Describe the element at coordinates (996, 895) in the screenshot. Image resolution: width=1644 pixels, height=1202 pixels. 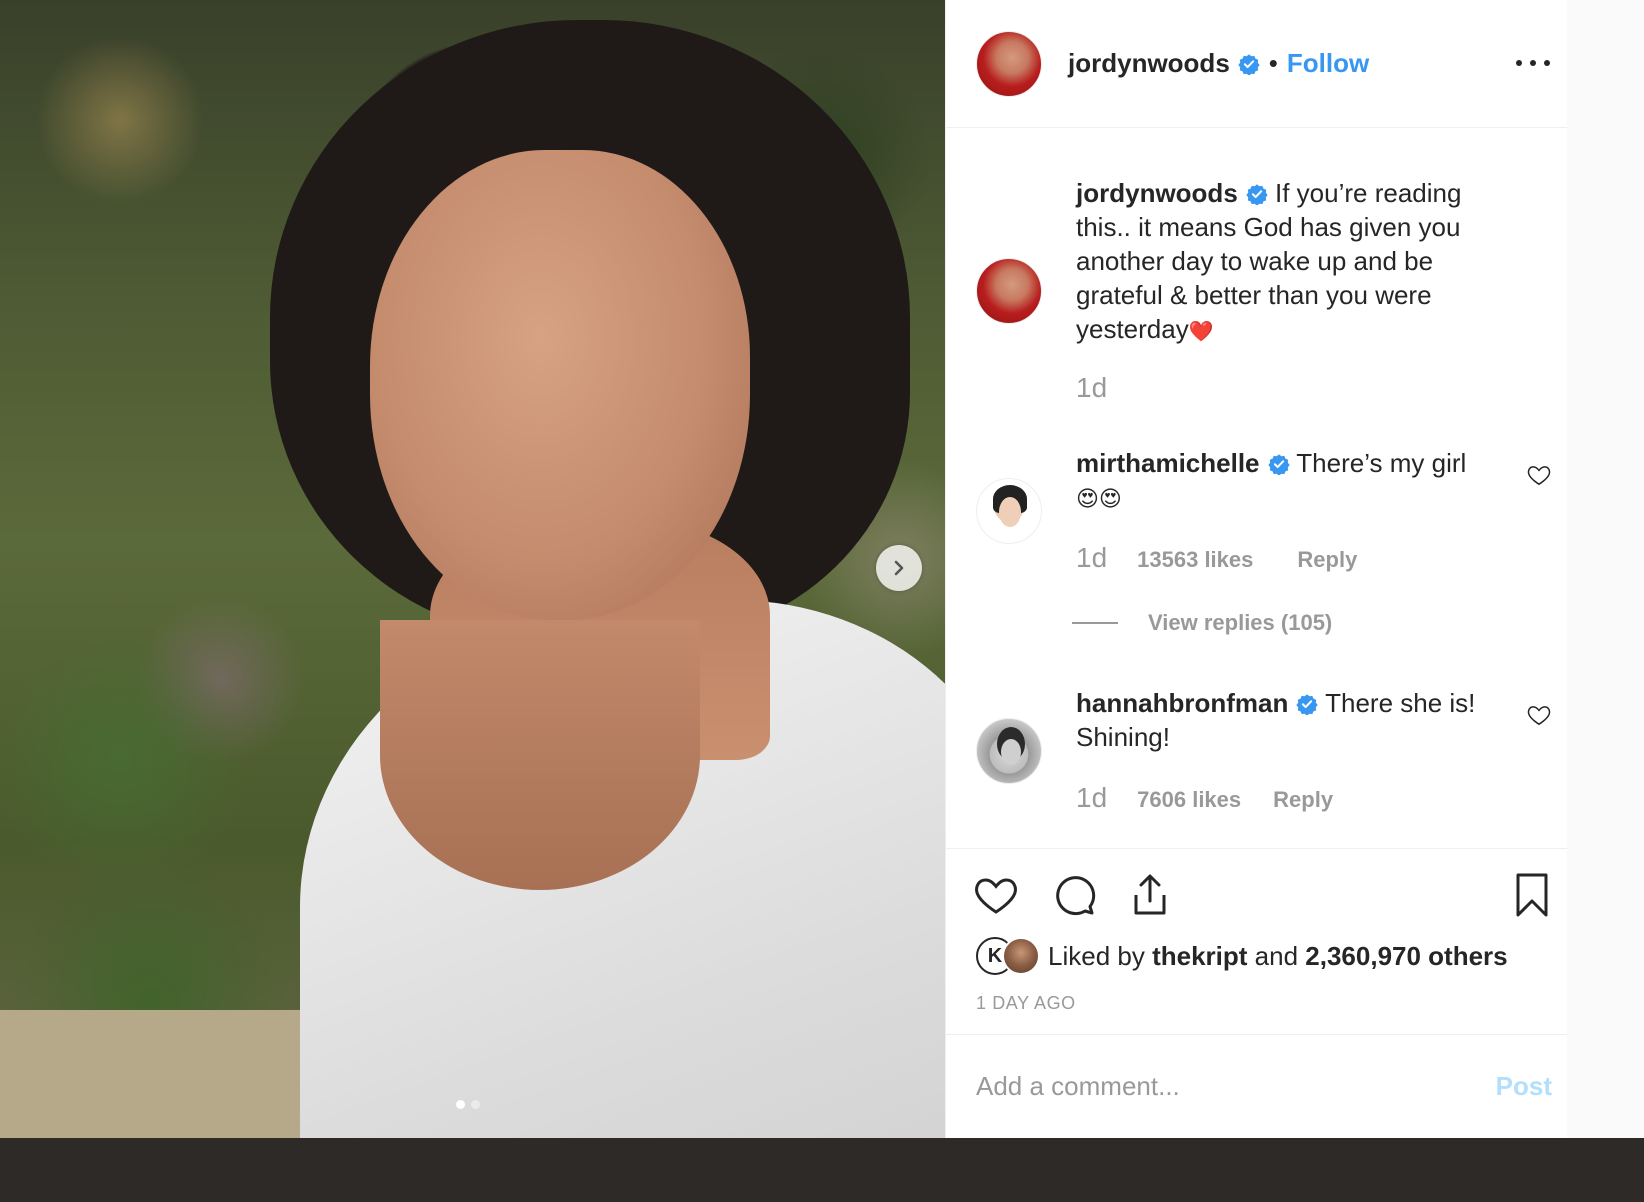
I see `heart-icon` at that location.